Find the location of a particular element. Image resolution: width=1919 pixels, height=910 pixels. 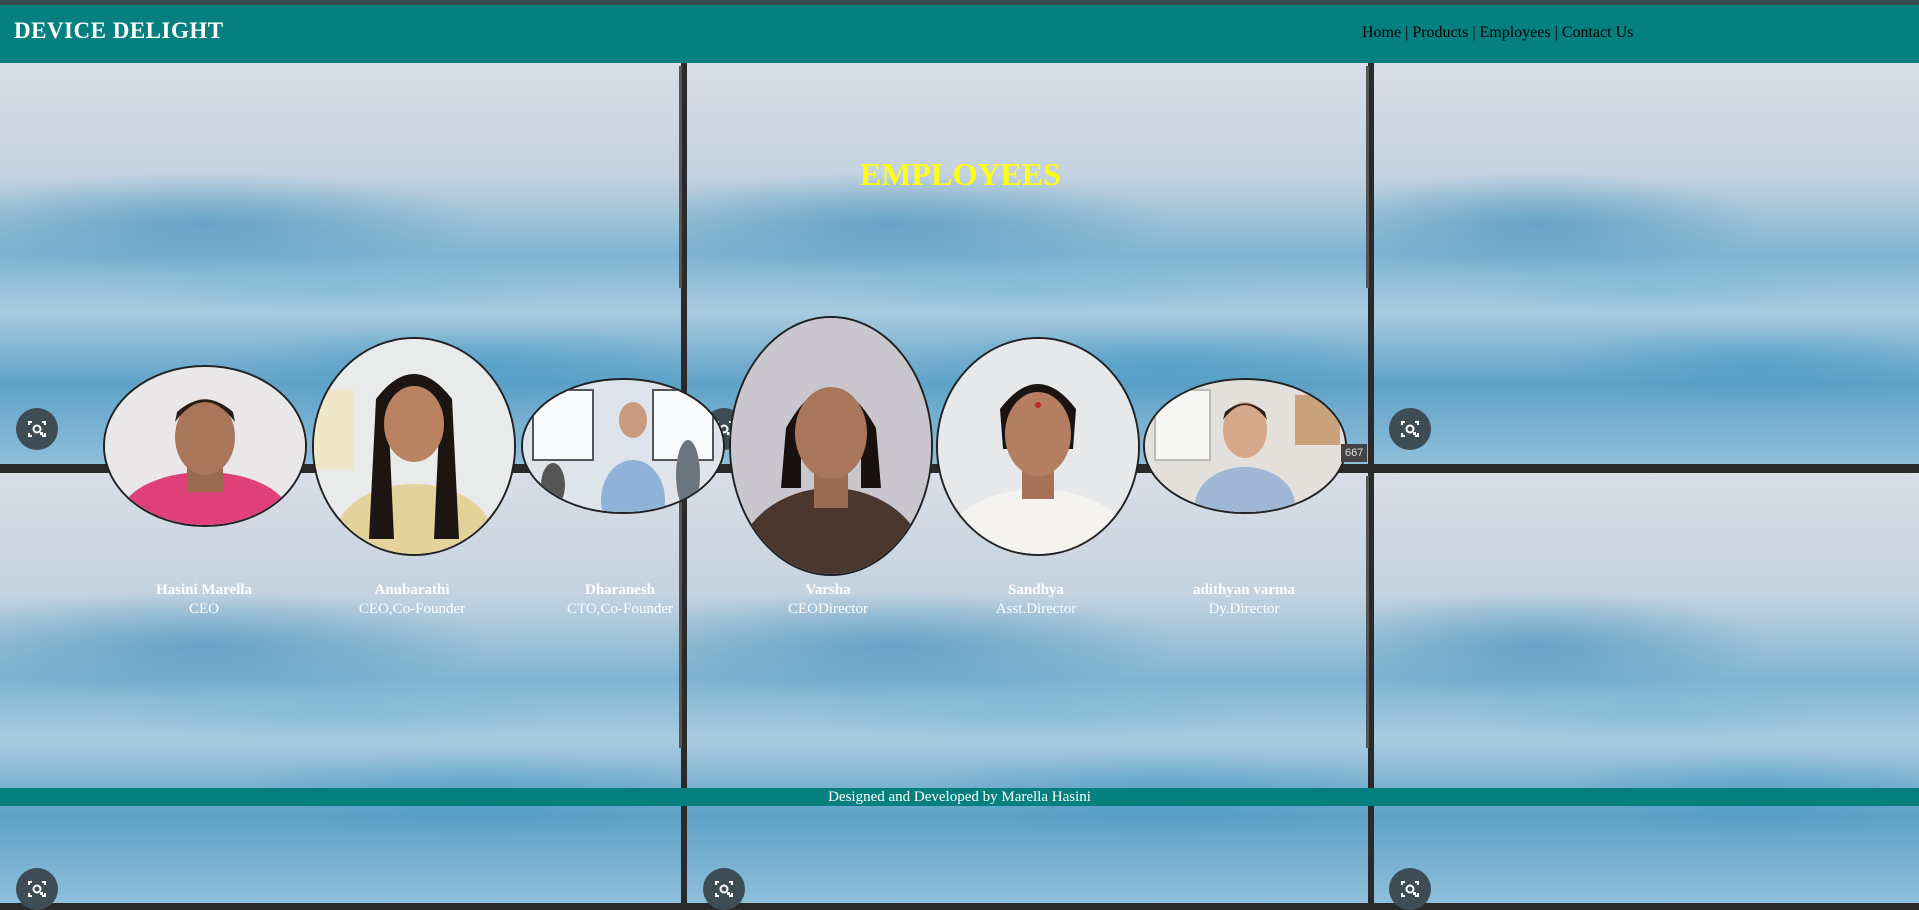

footer-credit: Designed and Developed by Marella Hasini is located at coordinates (959, 797).